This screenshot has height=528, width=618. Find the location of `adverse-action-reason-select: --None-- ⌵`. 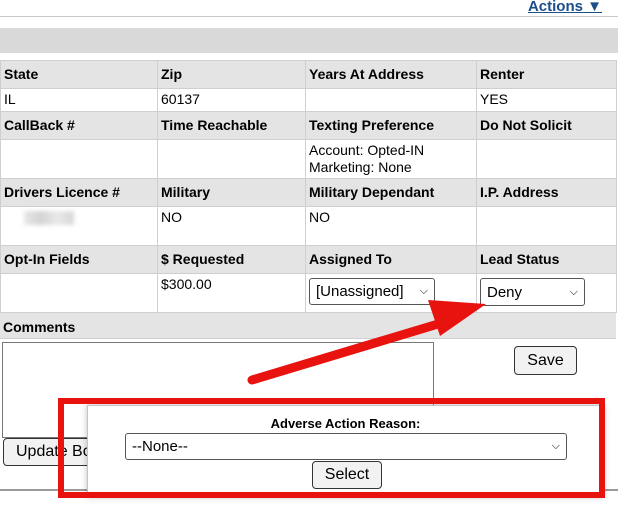

adverse-action-reason-select: --None-- ⌵ is located at coordinates (346, 446).